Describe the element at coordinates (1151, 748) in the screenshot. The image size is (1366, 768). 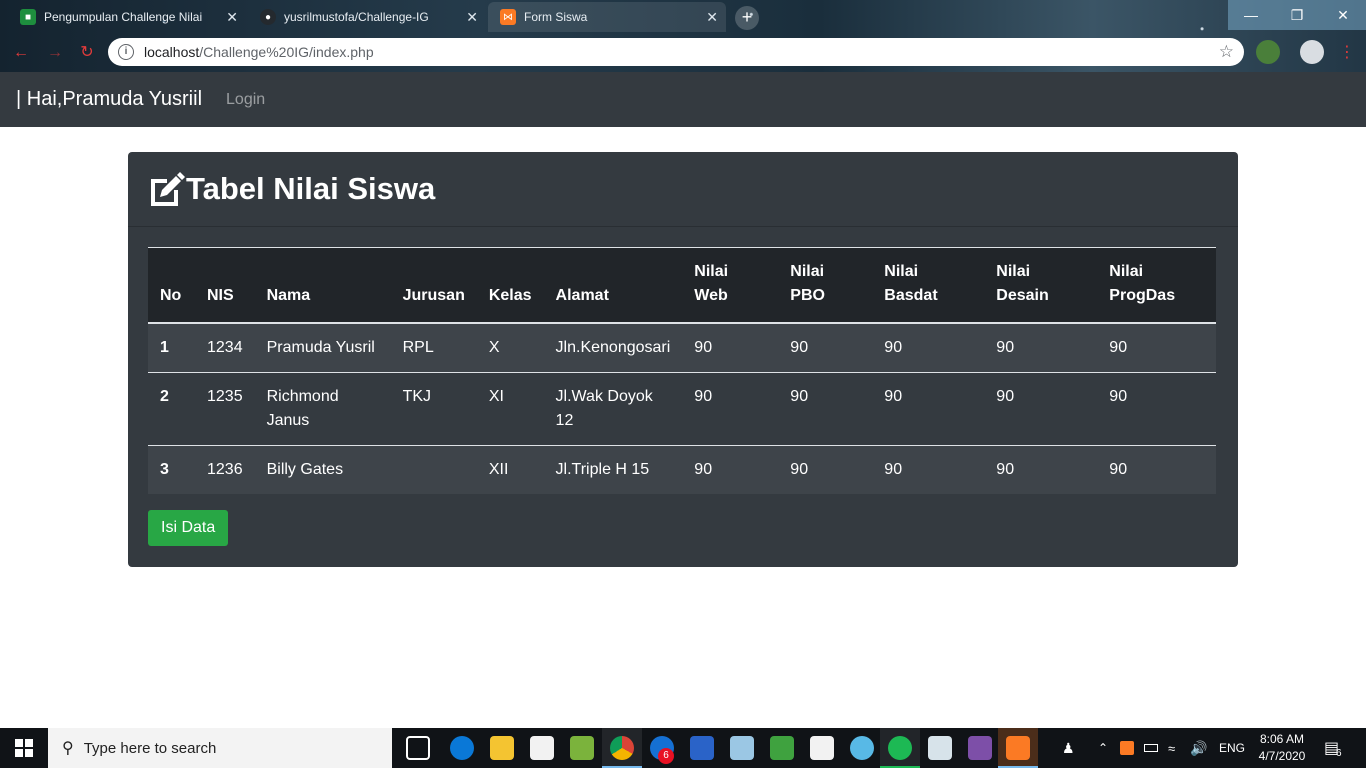
I see `battery-icon` at that location.